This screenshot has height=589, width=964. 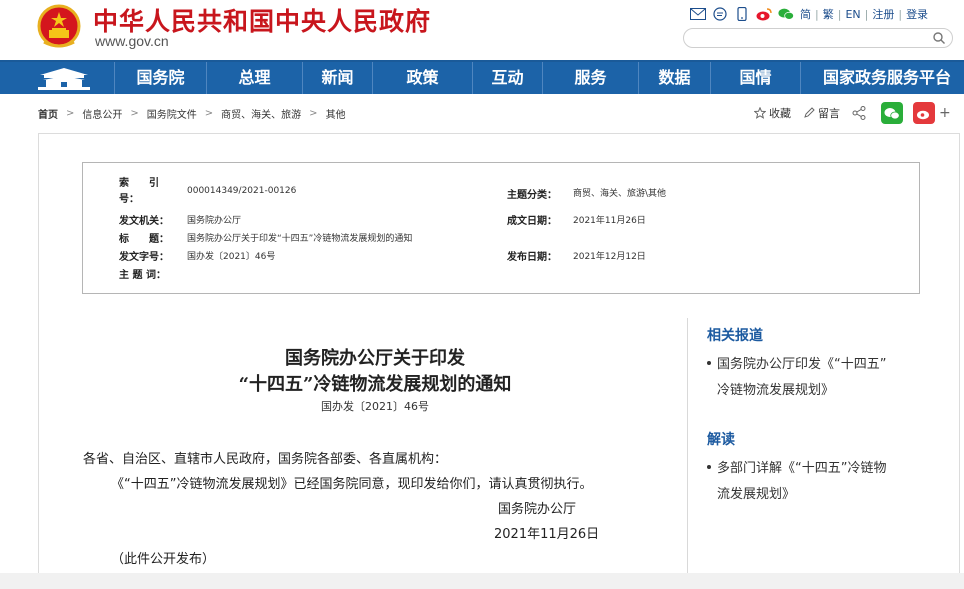 I want to click on document-body: 《“十四五”冷链物流发展规划》已经国务院同意，现印发给你们，请认真贯彻执行。, so click(x=352, y=484).